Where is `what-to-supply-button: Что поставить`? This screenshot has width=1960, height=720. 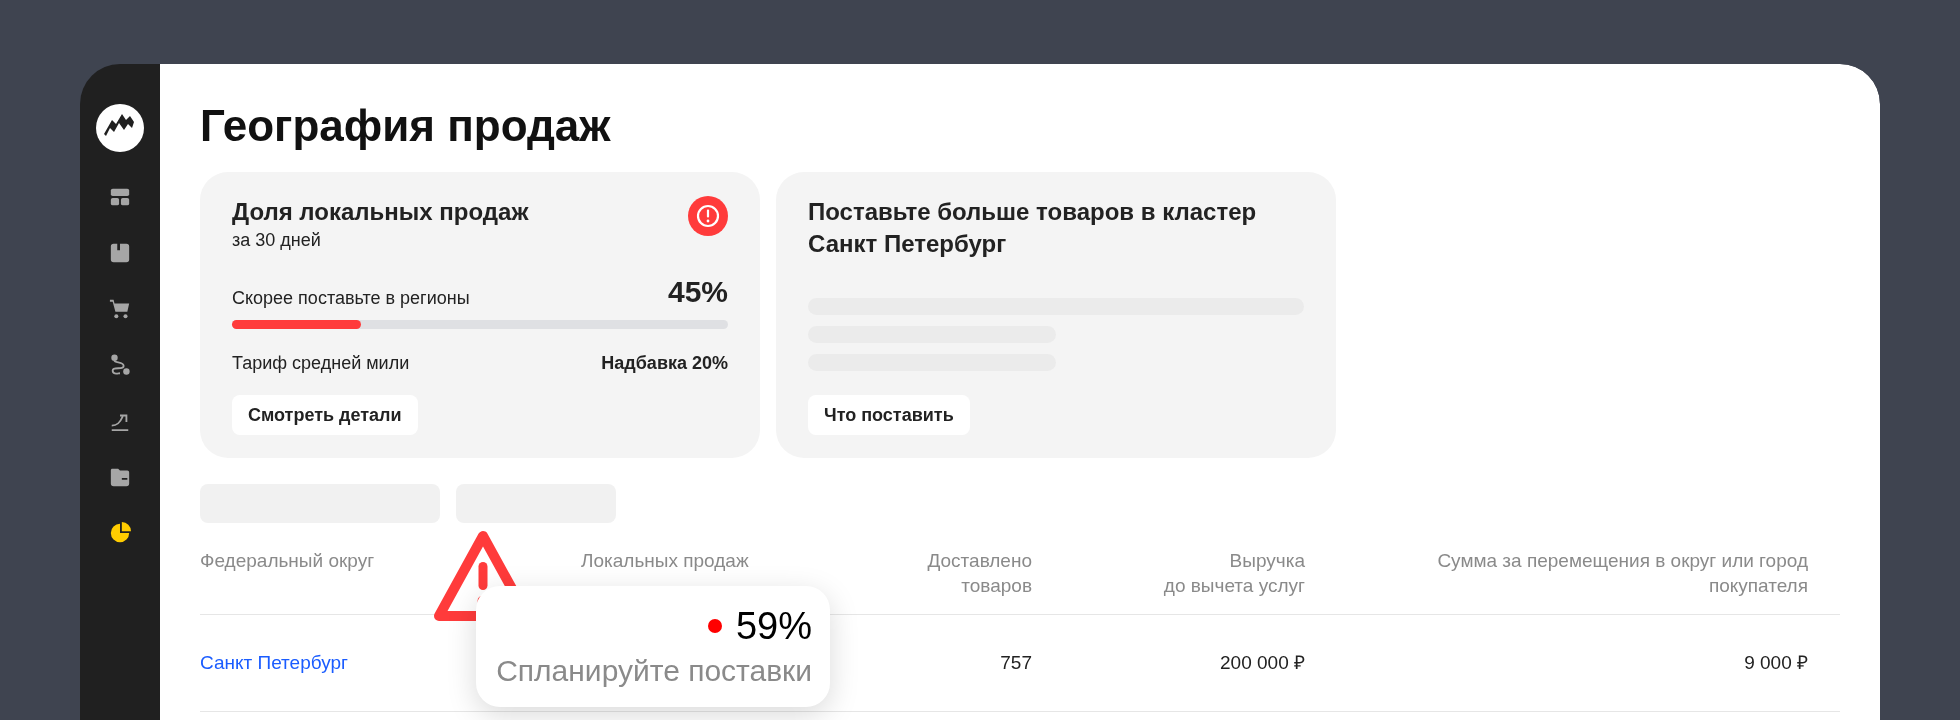 what-to-supply-button: Что поставить is located at coordinates (889, 415).